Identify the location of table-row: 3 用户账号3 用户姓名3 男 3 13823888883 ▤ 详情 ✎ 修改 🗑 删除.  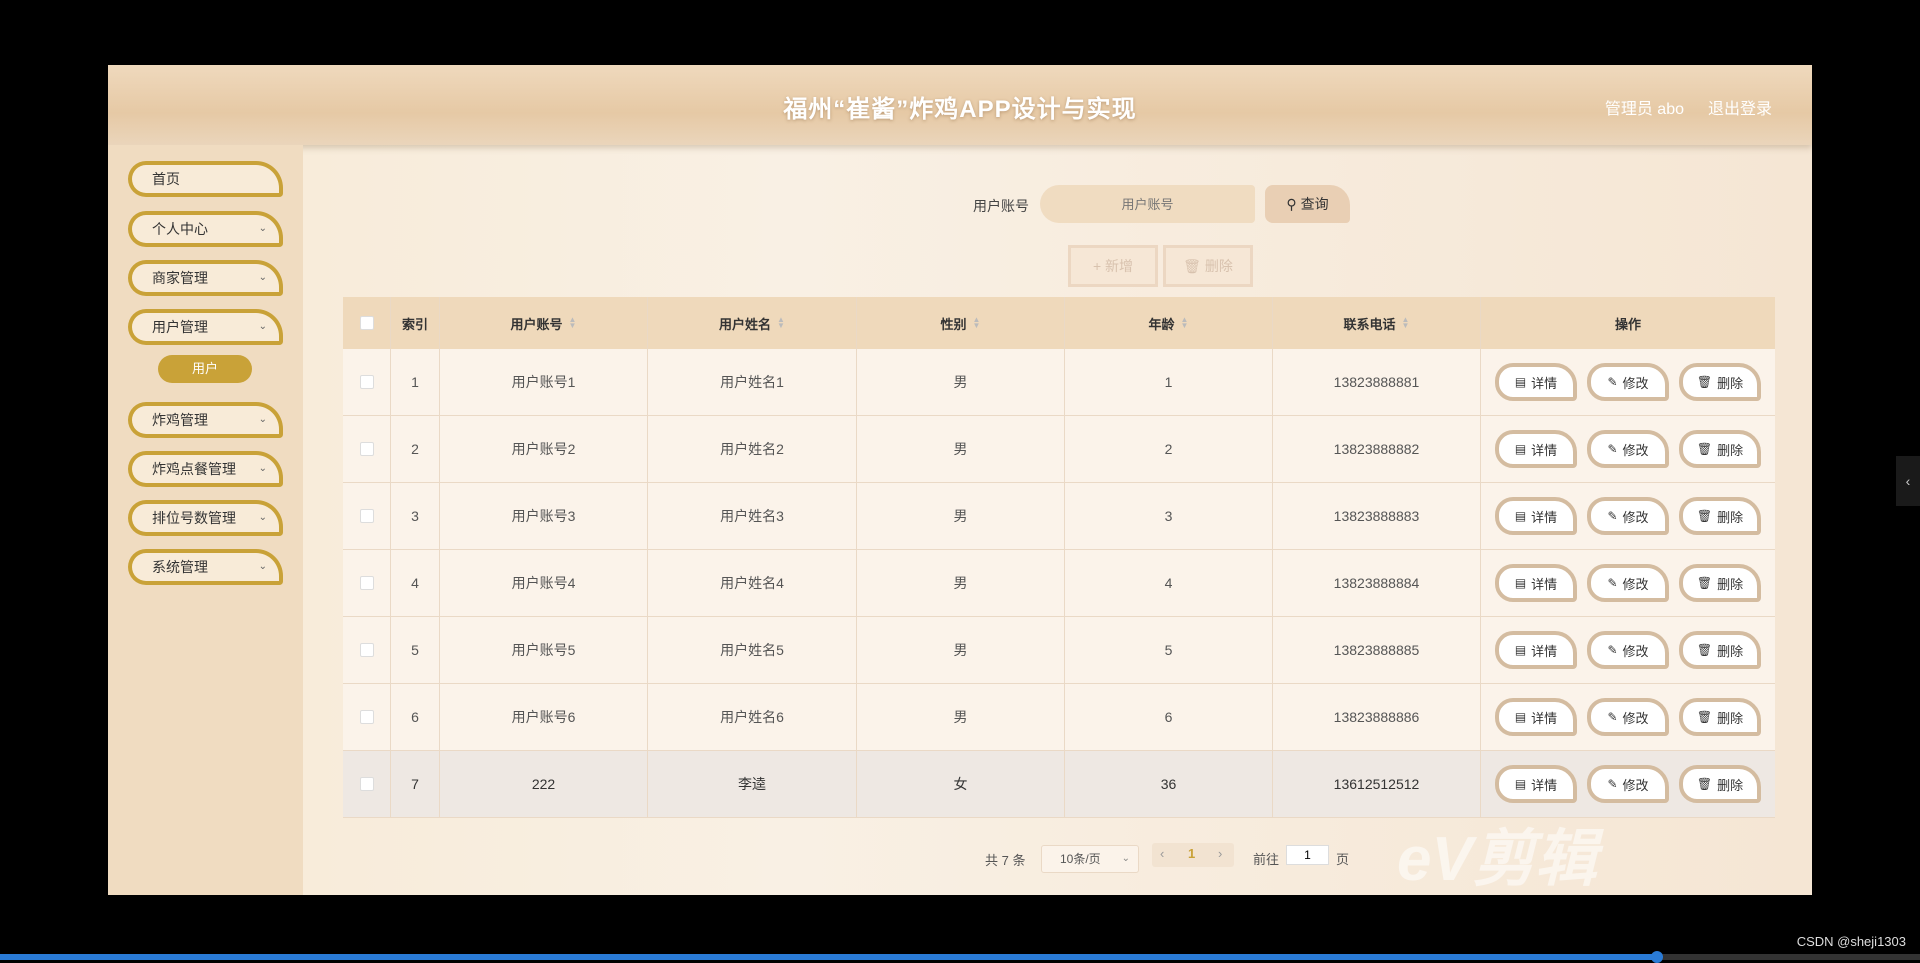
(1059, 516).